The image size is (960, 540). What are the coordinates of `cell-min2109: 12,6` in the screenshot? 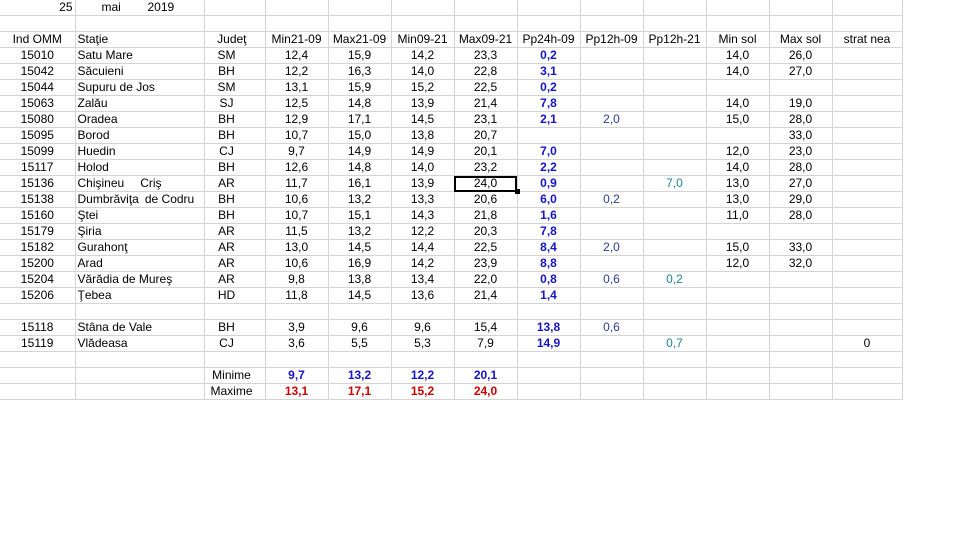 It's located at (297, 167).